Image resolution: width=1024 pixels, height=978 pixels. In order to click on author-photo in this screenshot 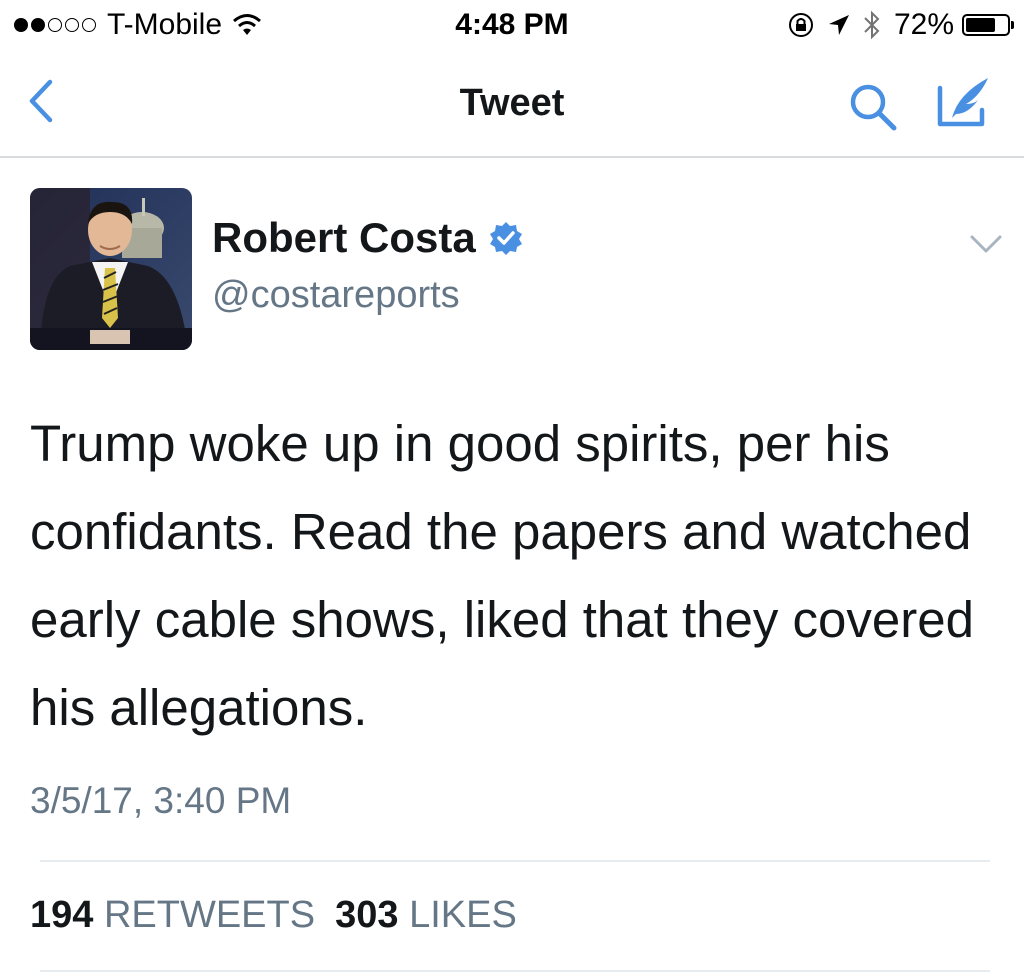, I will do `click(111, 269)`.